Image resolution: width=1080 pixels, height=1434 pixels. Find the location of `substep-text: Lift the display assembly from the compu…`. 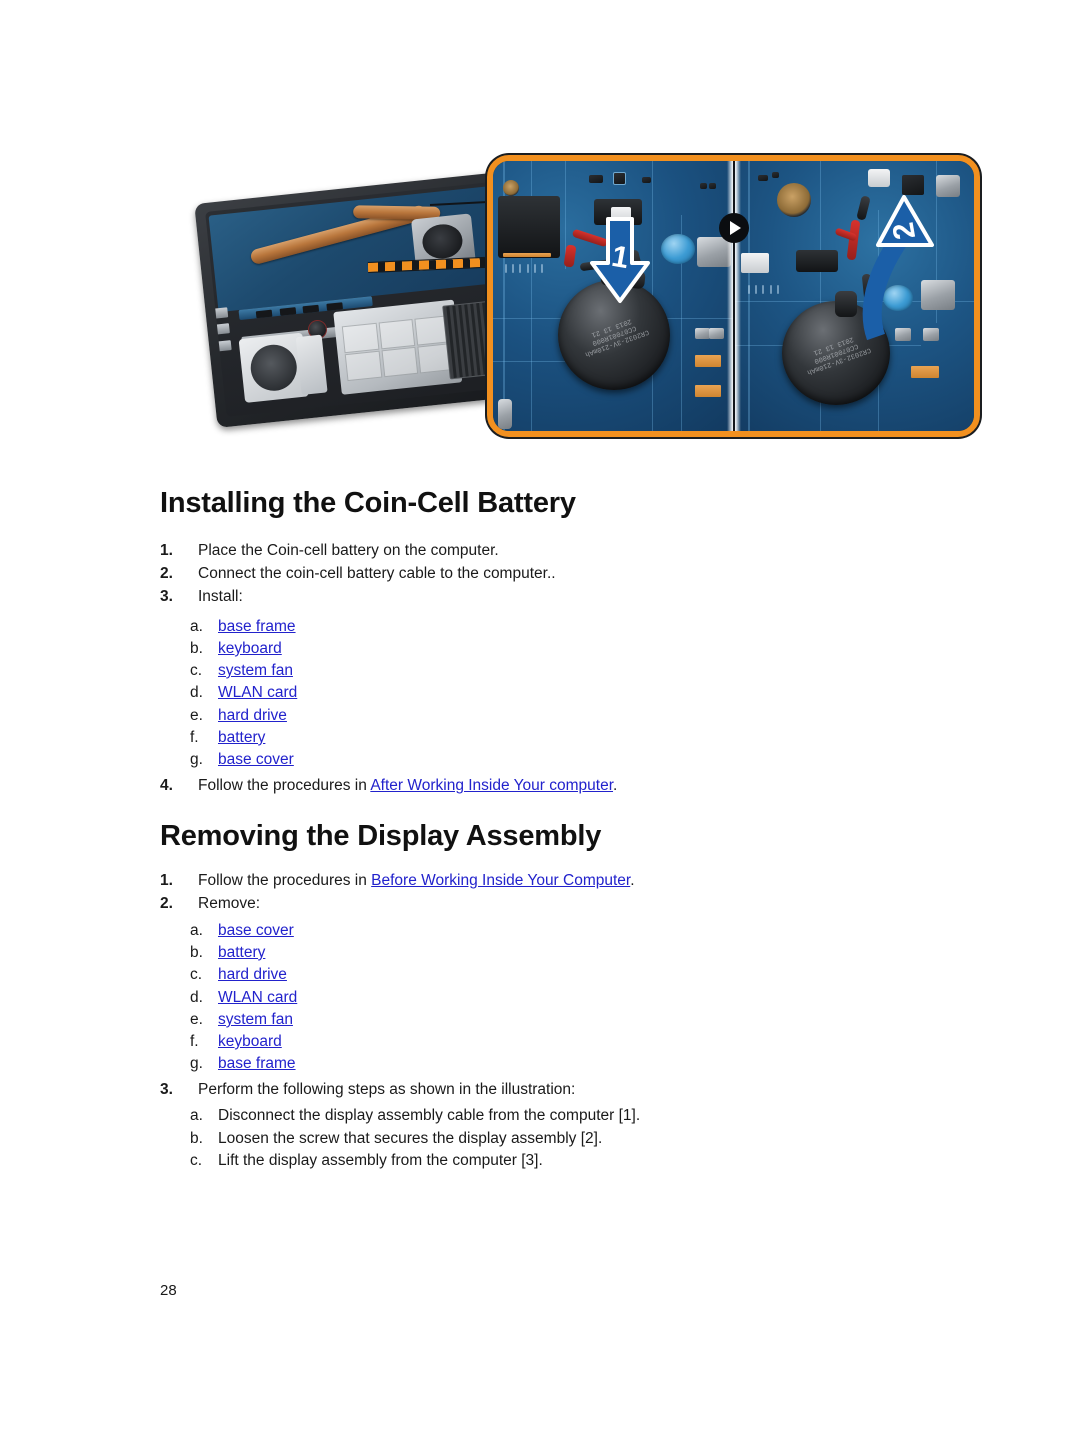

substep-text: Lift the display assembly from the compu… is located at coordinates (380, 1160).